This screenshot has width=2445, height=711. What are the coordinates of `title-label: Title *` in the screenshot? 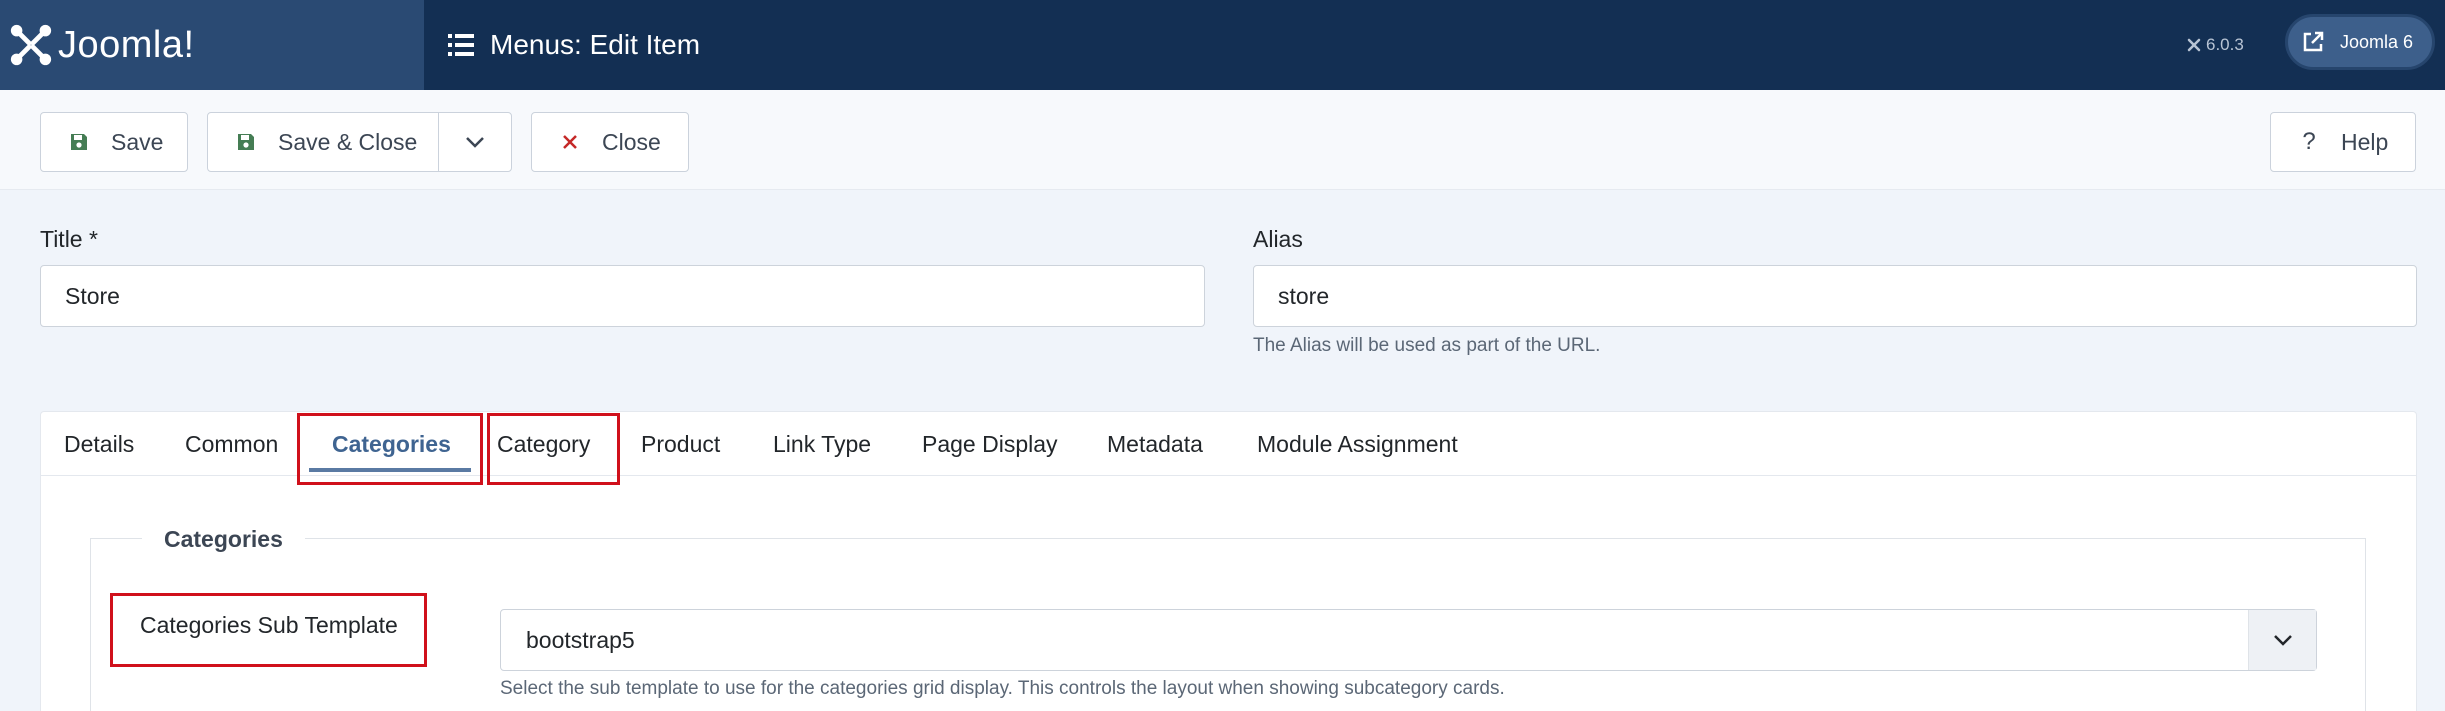 It's located at (69, 239).